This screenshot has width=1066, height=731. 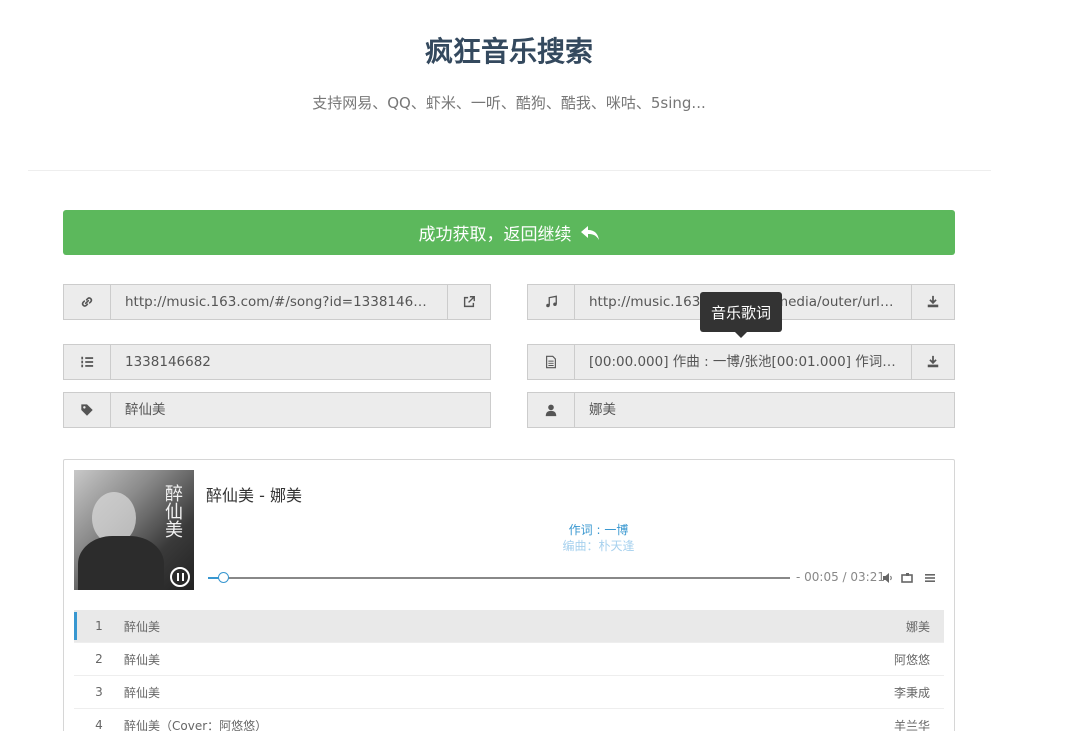 I want to click on artist-field: 娜美, so click(x=741, y=410).